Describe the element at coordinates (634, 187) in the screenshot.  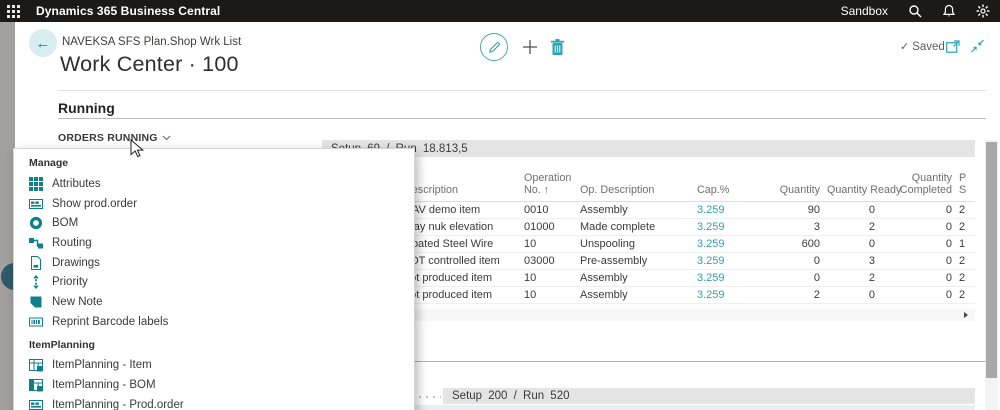
I see `column-header-op_description: Op. Description` at that location.